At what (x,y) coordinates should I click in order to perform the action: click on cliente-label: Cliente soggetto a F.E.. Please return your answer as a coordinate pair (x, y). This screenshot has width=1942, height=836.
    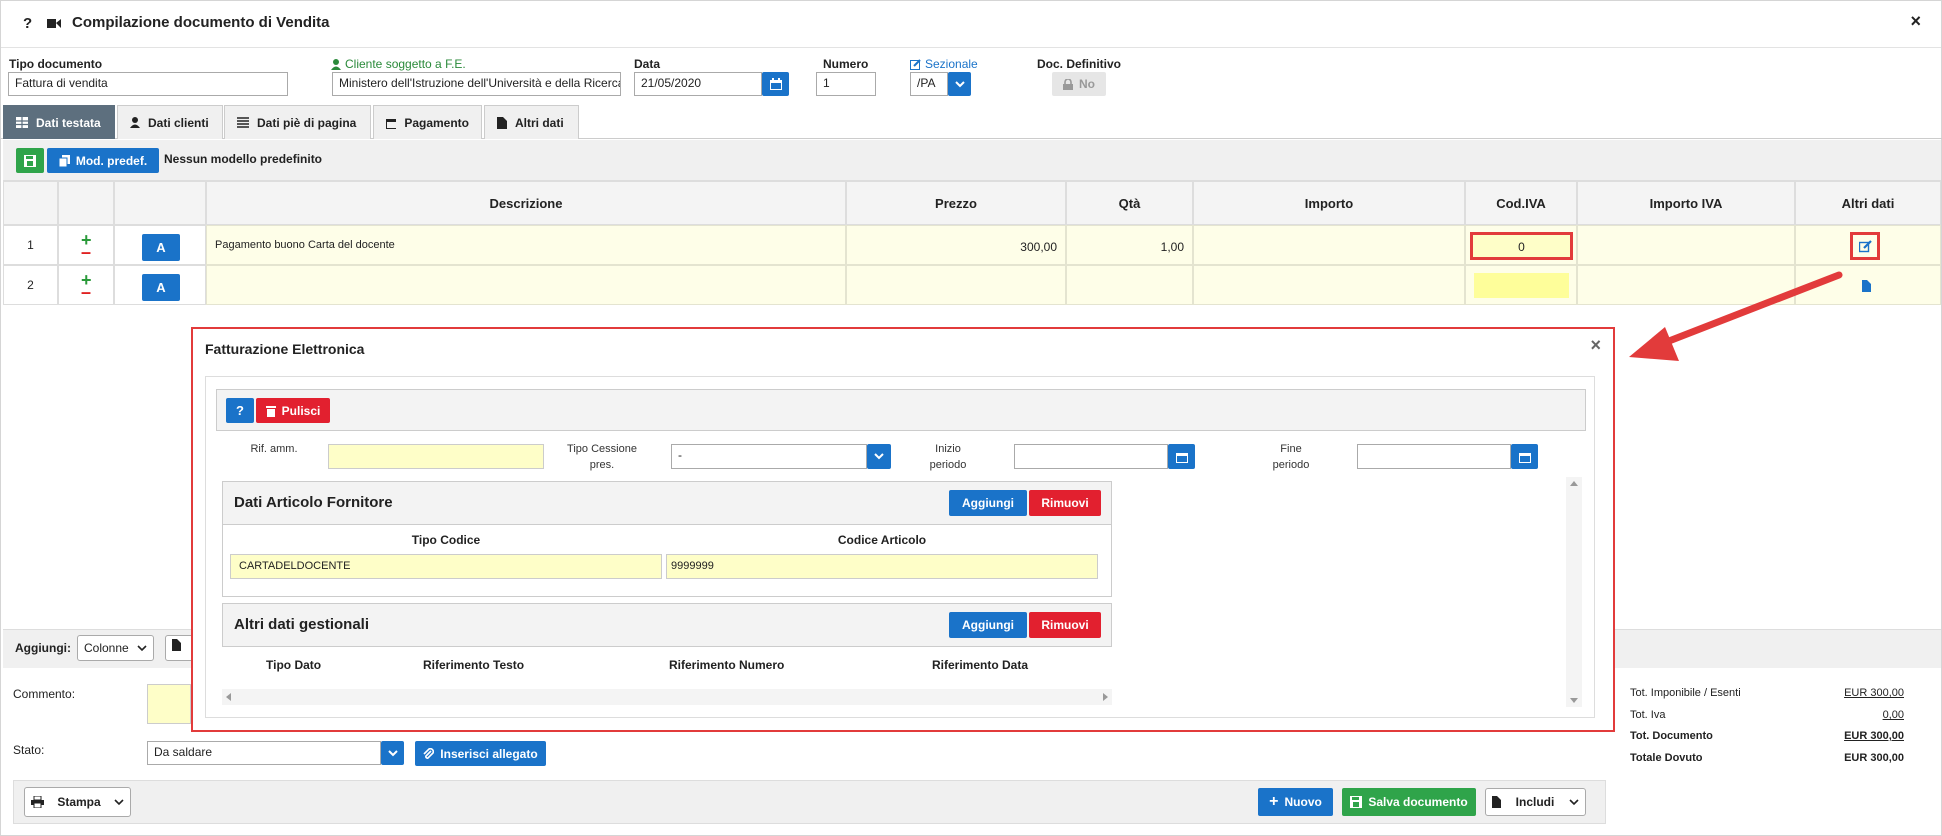
    Looking at the image, I should click on (405, 64).